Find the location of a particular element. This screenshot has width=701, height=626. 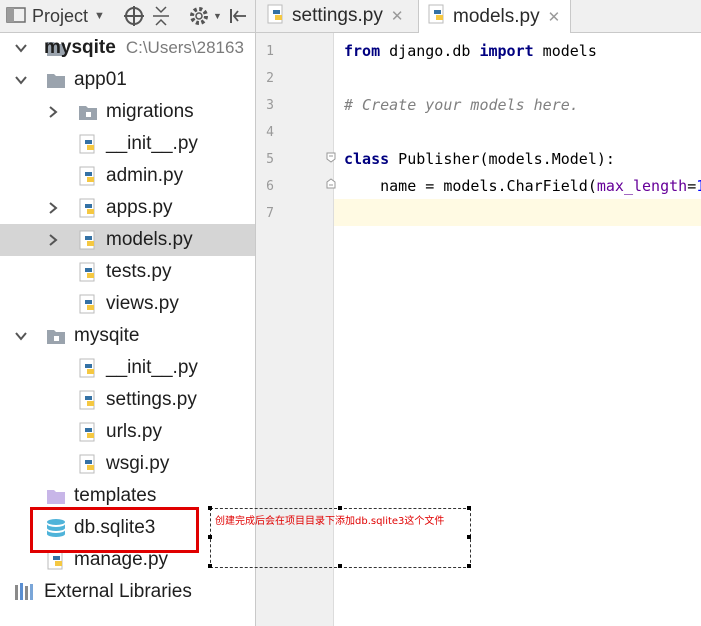

tree-item-app01: app01 is located at coordinates (127, 80).